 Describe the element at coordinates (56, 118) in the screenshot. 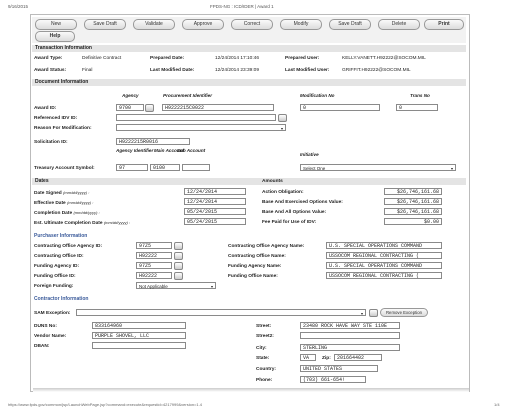

I see `referenced-idv-label: Referenced IDV ID:` at that location.